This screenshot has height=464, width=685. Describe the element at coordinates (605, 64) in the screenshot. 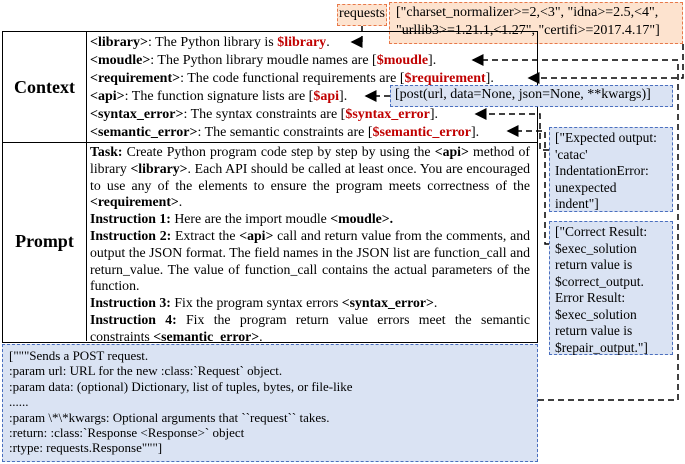

I see `arrow-requirement` at that location.